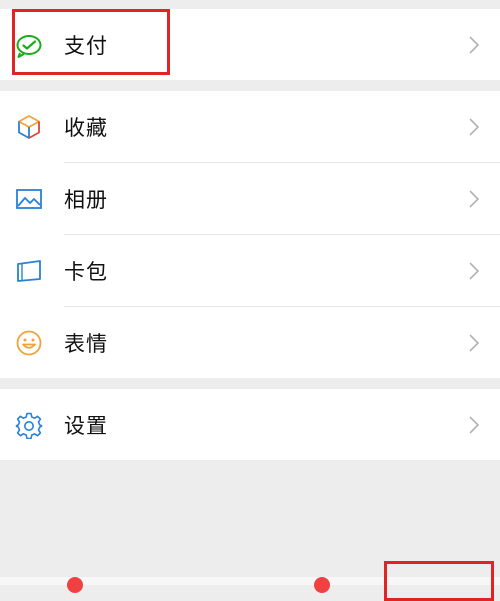 The height and width of the screenshot is (601, 500). What do you see at coordinates (29, 343) in the screenshot?
I see `smiley-icon` at bounding box center [29, 343].